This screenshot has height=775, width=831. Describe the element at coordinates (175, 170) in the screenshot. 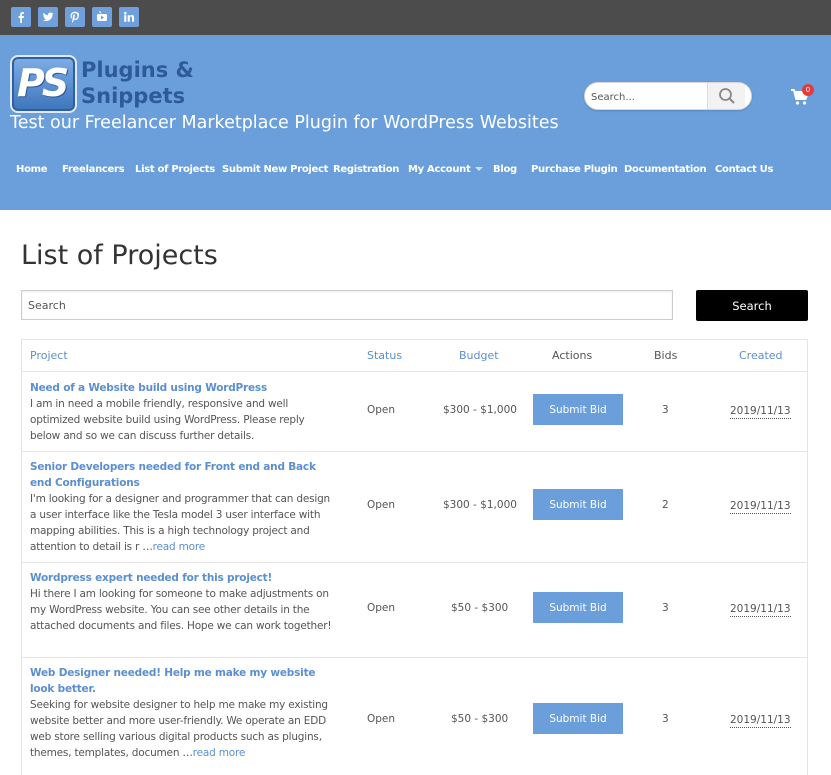

I see `nav-item-list-of-projects: List of Projects` at that location.